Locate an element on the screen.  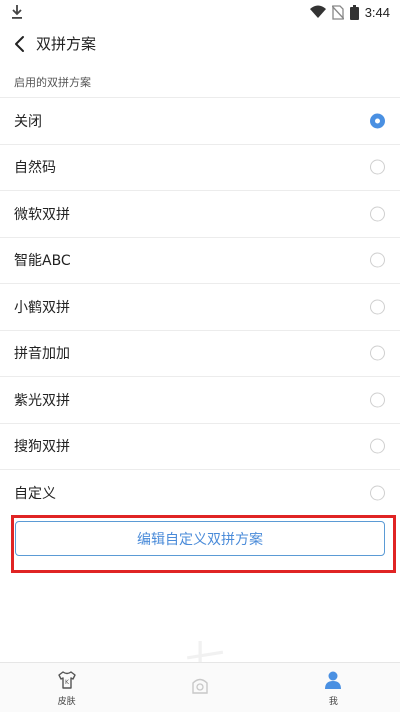
option-row: 智能ABC is located at coordinates (200, 261).